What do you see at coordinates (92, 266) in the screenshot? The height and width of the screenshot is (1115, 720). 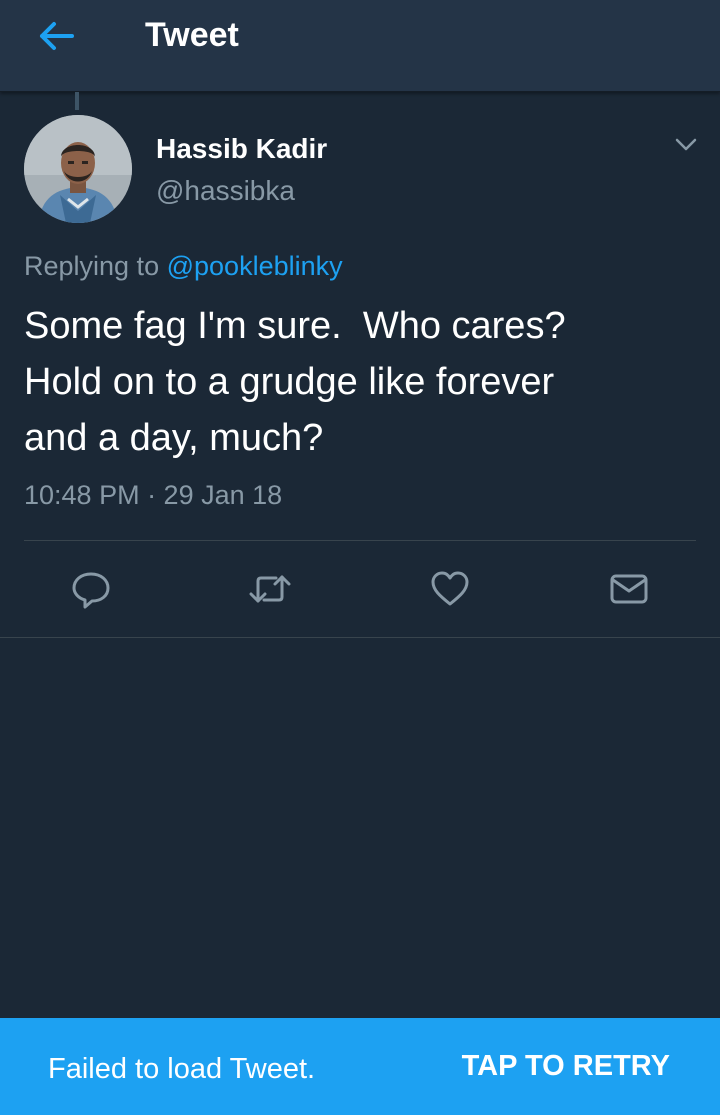 I see `replying-to-label: Replying to` at bounding box center [92, 266].